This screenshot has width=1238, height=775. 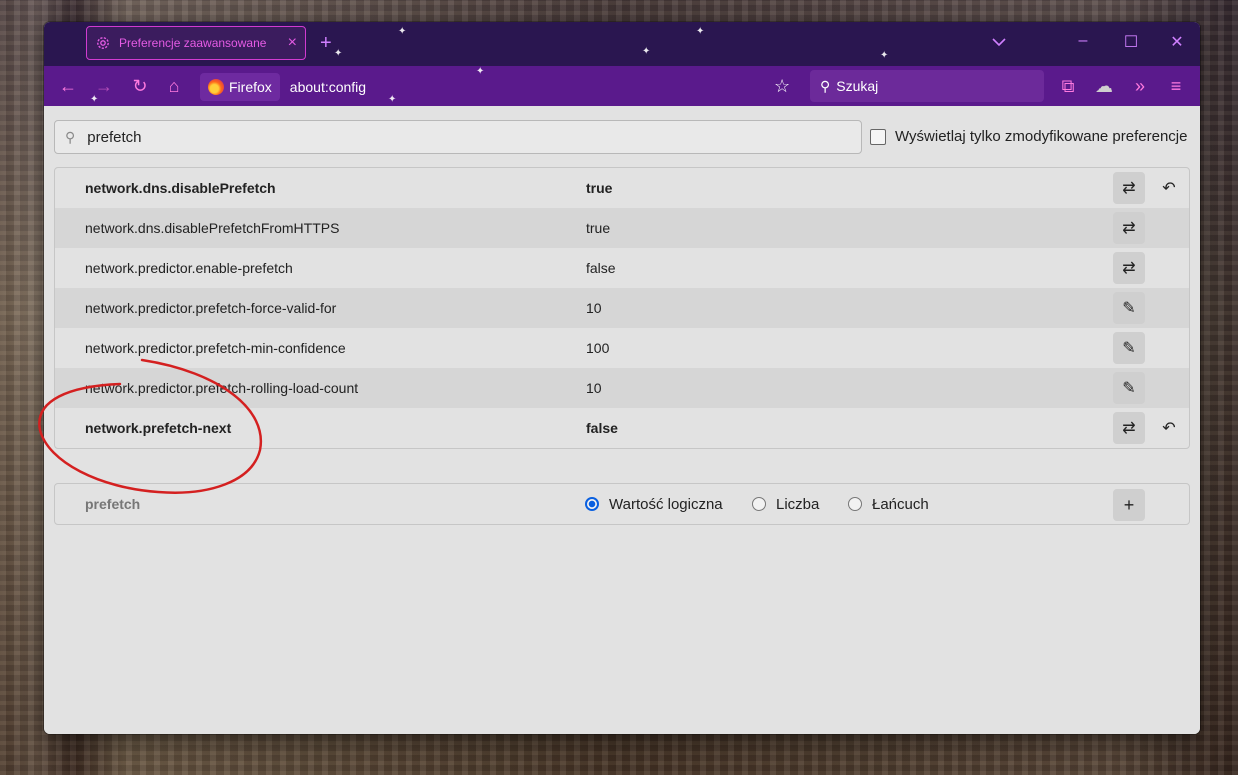 I want to click on preference-search-input, so click(x=437, y=137).